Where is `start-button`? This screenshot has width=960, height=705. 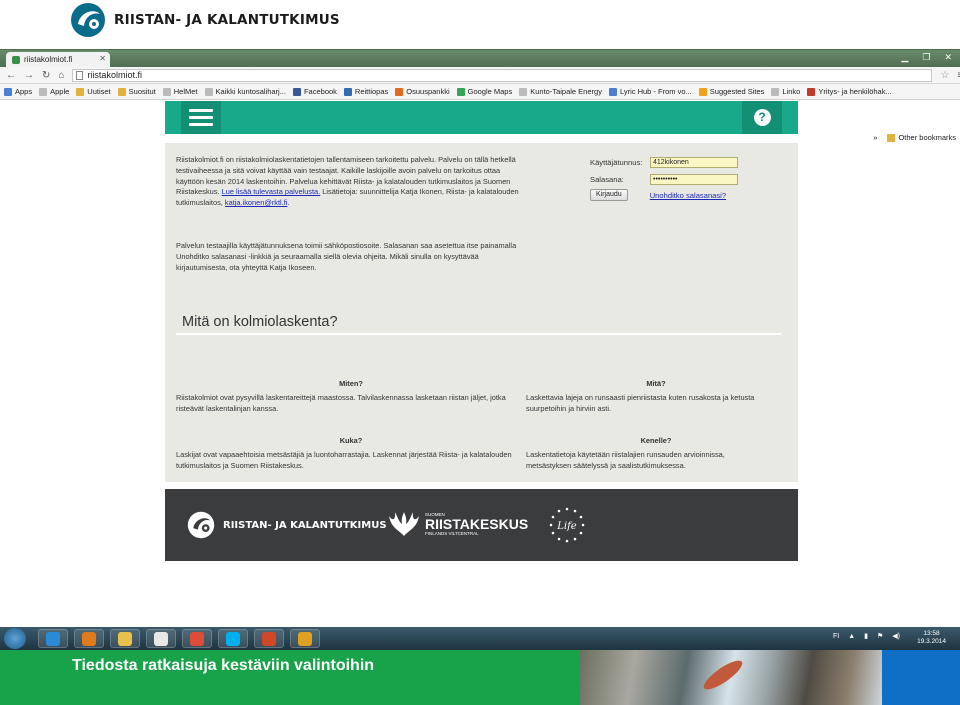
start-button is located at coordinates (15, 638).